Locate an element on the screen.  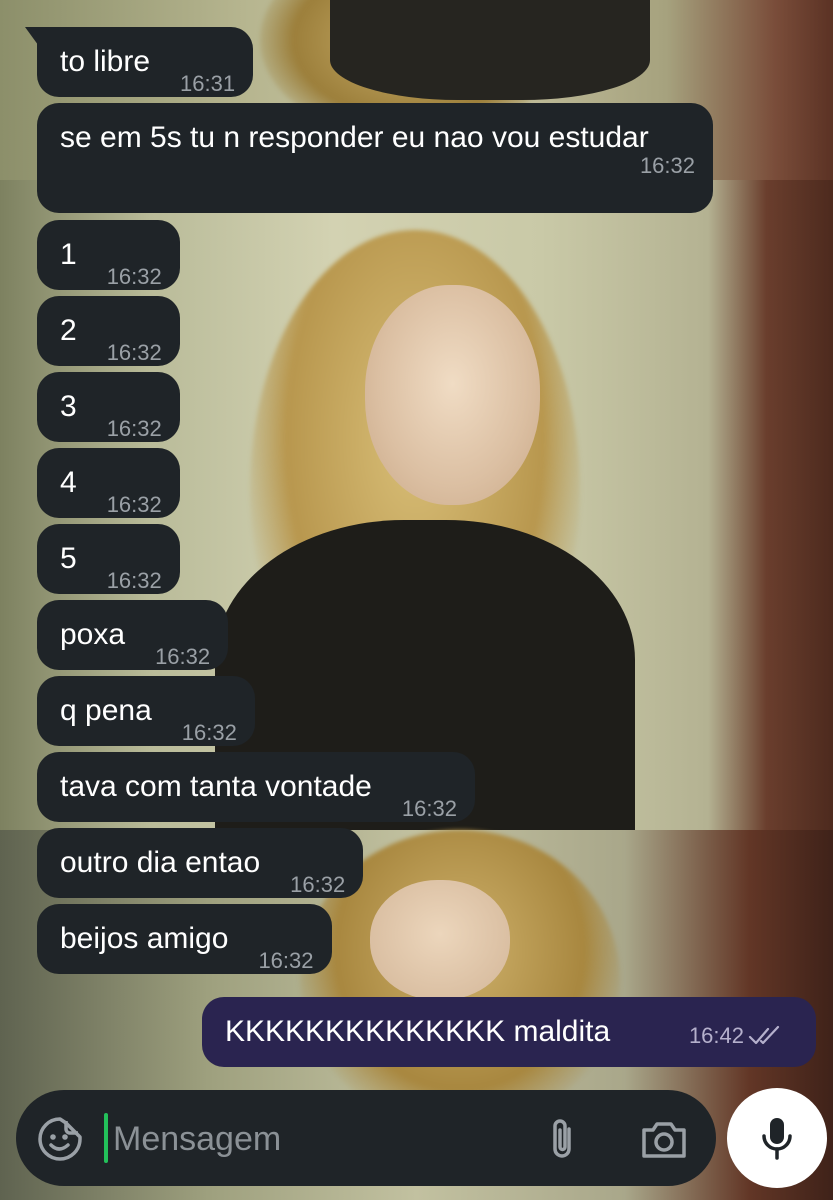
message-text: outro dia entao is located at coordinates (160, 862).